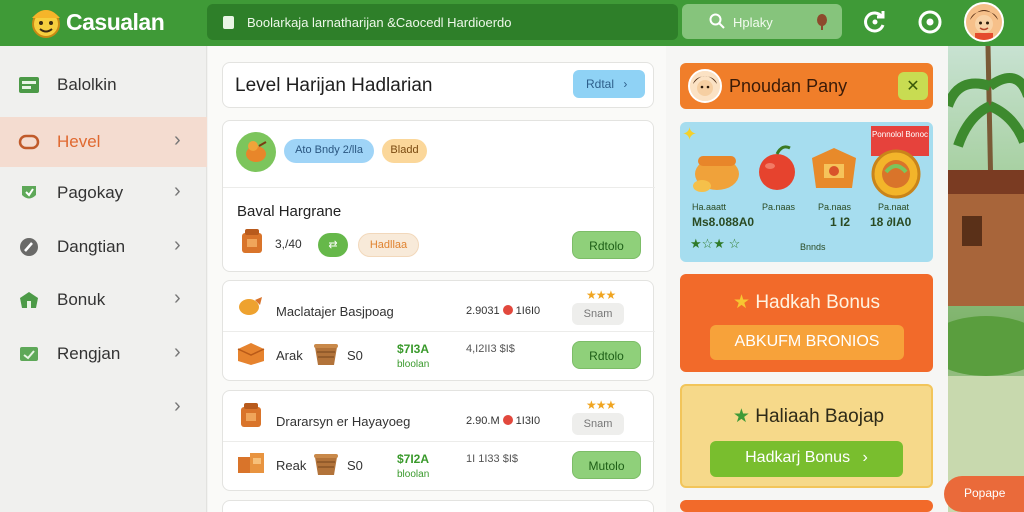  Describe the element at coordinates (251, 464) in the screenshot. I see `crates-icon` at that location.